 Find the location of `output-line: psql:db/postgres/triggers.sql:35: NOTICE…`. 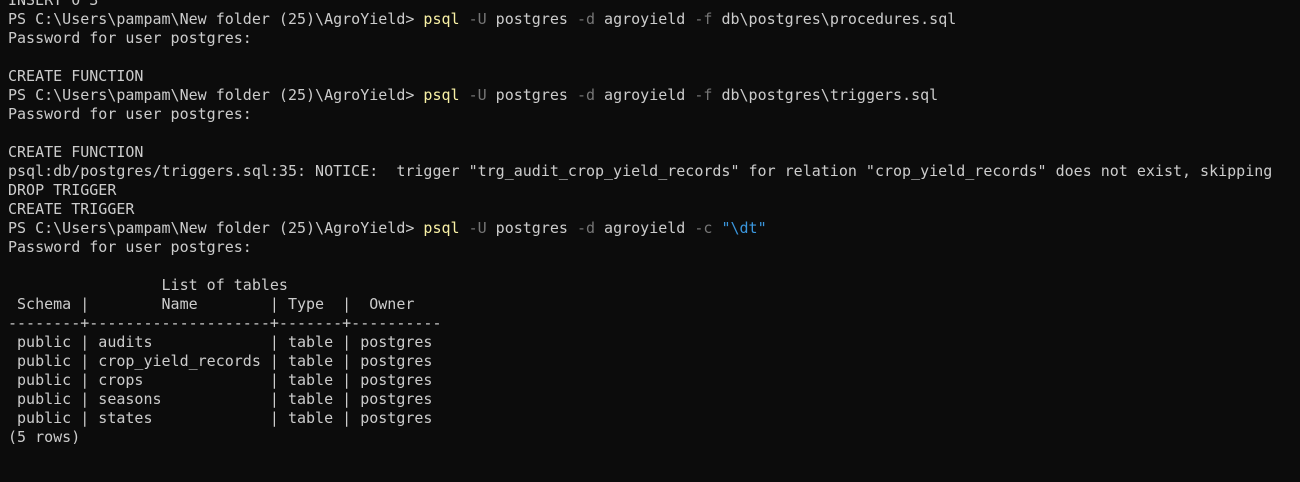

output-line: psql:db/postgres/triggers.sql:35: NOTICE… is located at coordinates (640, 171).